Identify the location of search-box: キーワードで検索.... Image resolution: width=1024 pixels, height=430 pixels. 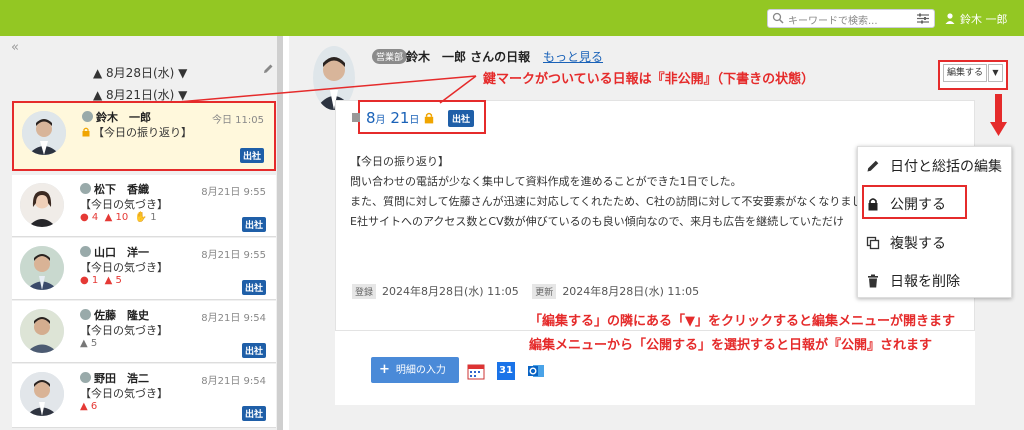
(851, 18).